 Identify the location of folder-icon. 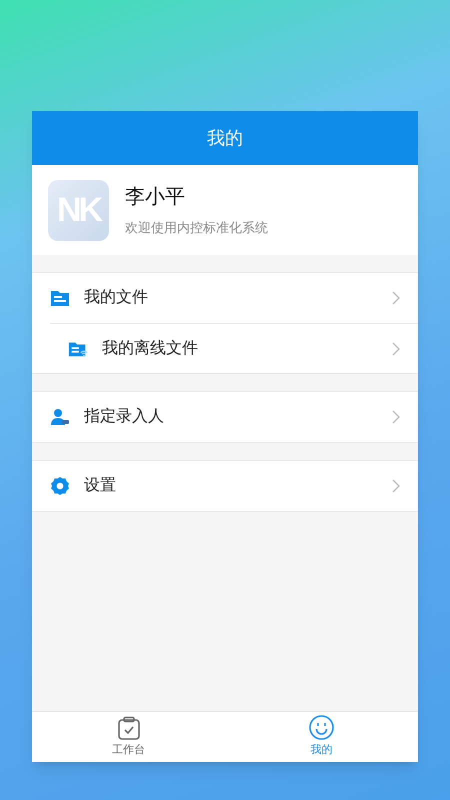
(60, 298).